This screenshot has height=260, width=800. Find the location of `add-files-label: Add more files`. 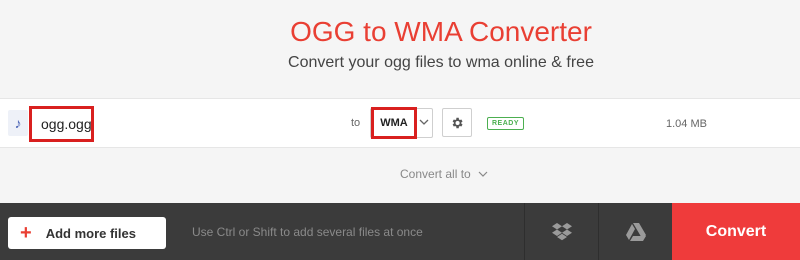

add-files-label: Add more files is located at coordinates (90, 233).